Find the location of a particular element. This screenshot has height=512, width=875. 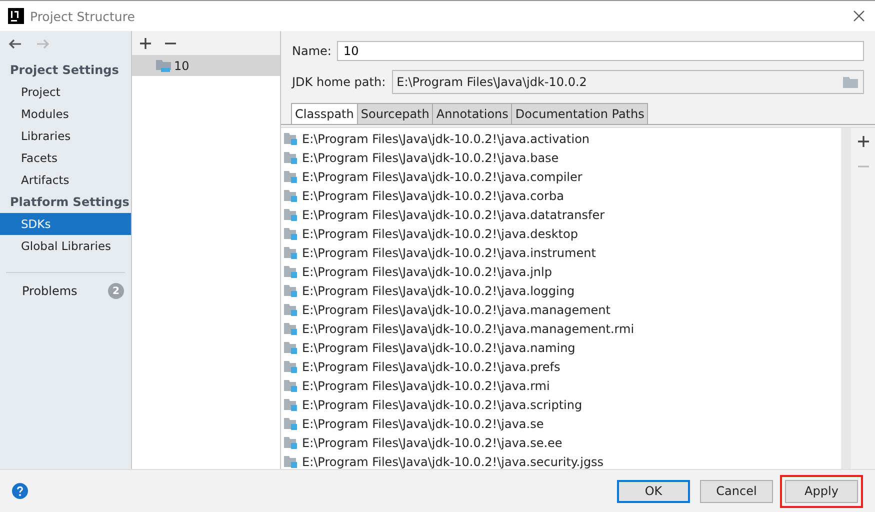

app-logo-icon is located at coordinates (16, 16).